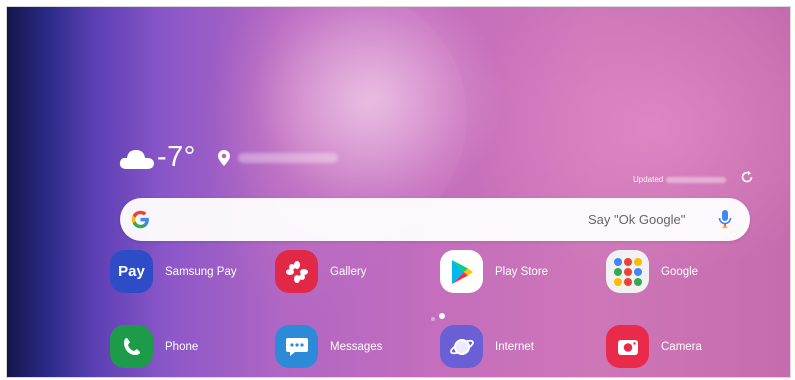 The image size is (795, 380). What do you see at coordinates (296, 346) in the screenshot?
I see `messages-icon` at bounding box center [296, 346].